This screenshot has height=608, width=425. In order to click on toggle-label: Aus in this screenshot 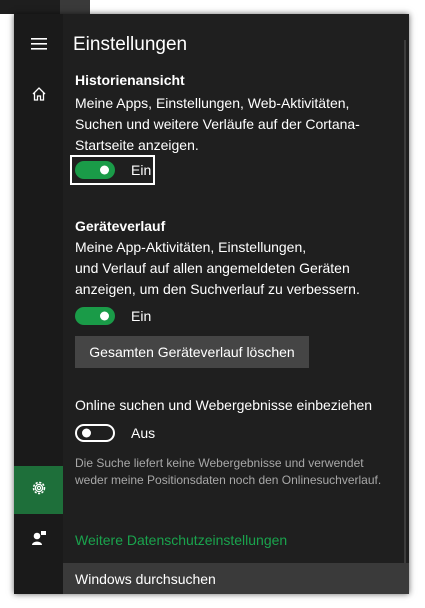, I will do `click(143, 433)`.